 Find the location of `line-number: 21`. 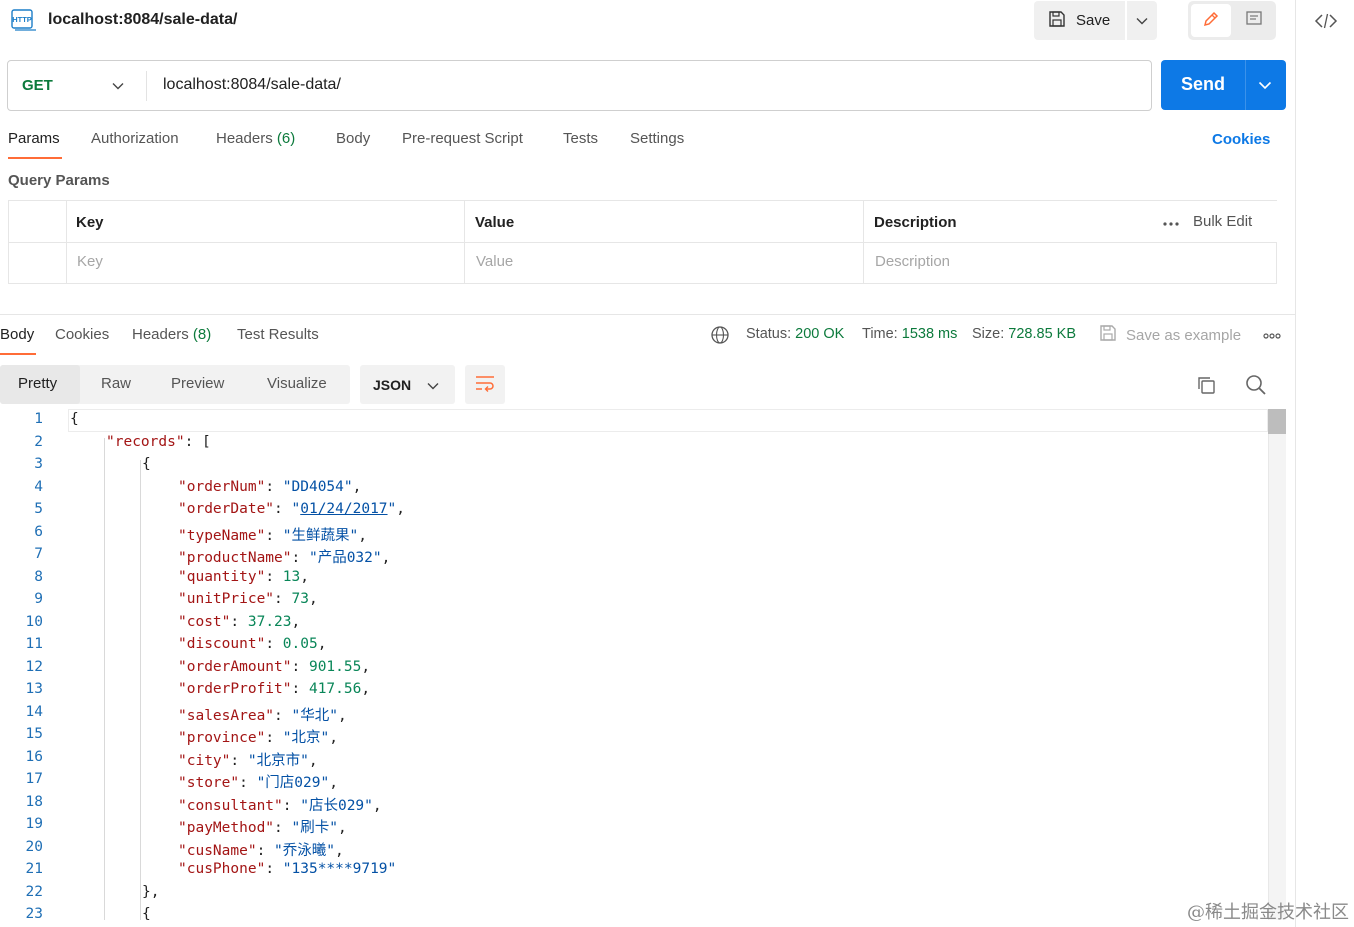

line-number: 21 is located at coordinates (34, 869).